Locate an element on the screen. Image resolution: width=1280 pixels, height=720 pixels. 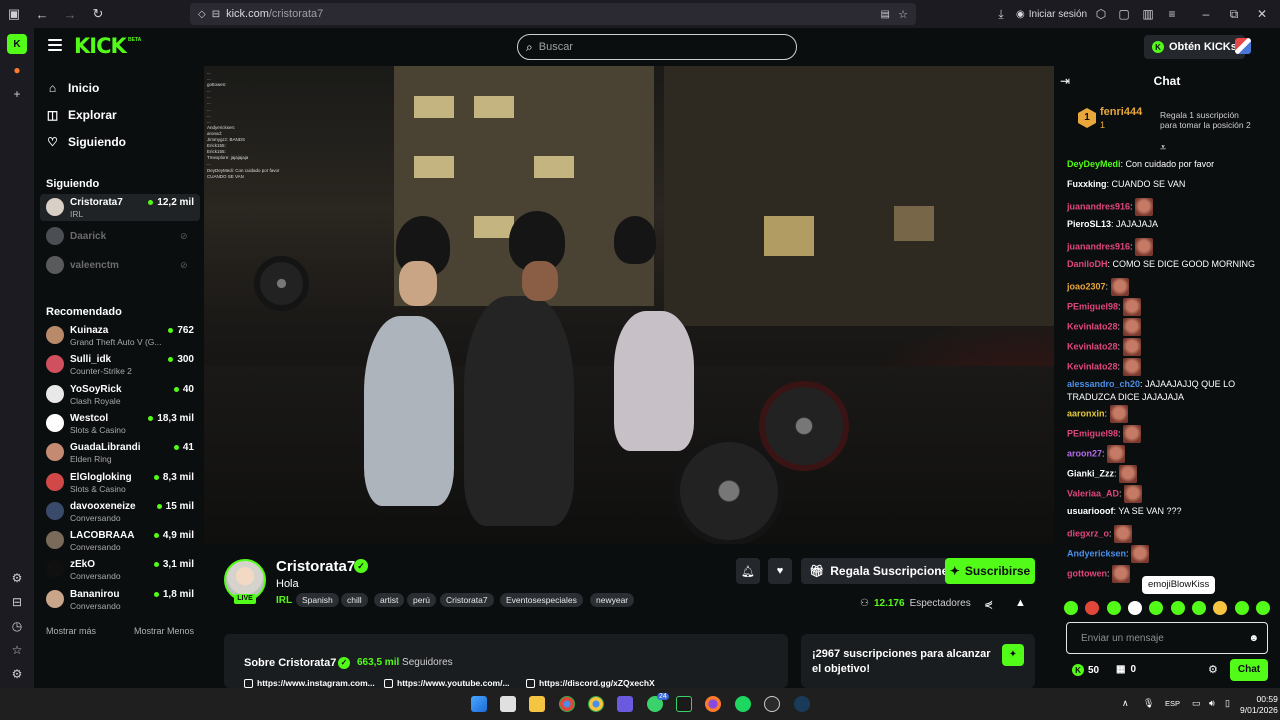
chat-username: alessandro_ch20 is located at coordinates (1103, 384).